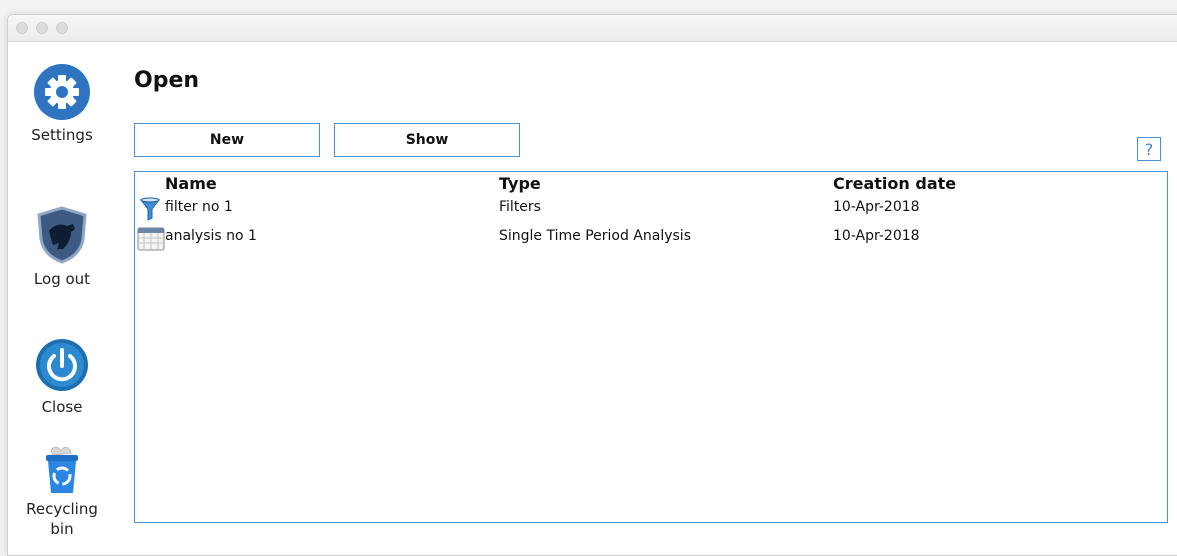 The width and height of the screenshot is (1177, 556). I want to click on sidebar-item-settings: Settings, so click(62, 104).